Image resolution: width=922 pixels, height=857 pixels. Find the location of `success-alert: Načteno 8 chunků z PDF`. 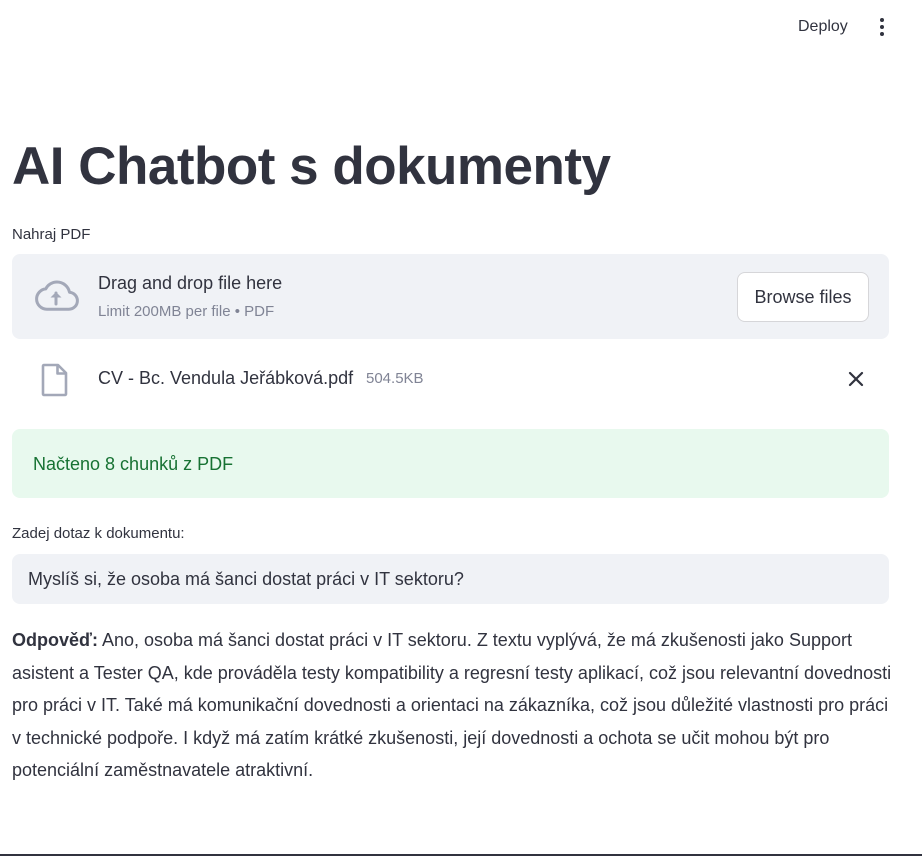

success-alert: Načteno 8 chunků z PDF is located at coordinates (450, 463).